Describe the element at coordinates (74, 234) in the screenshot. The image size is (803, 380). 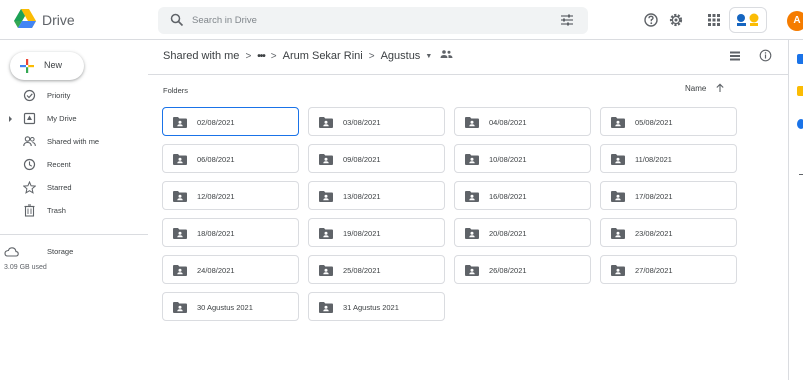
I see `sidebar-divider` at that location.